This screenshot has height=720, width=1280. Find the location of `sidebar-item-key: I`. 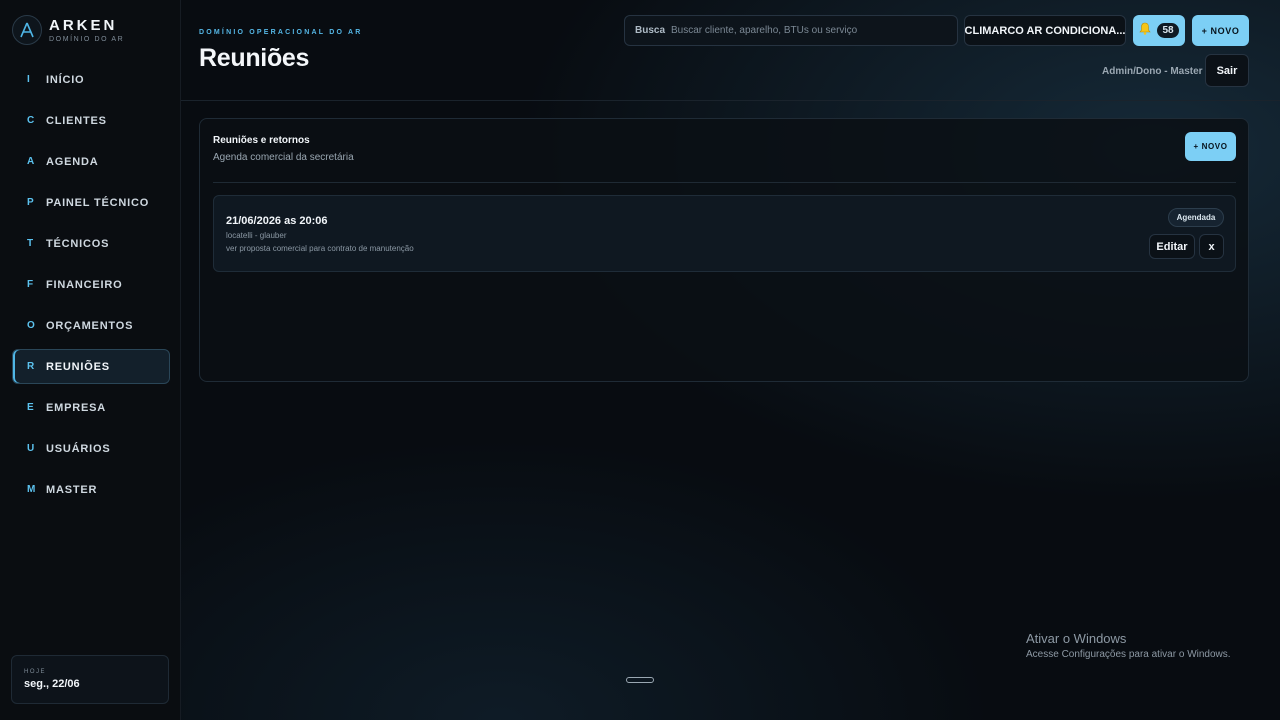

sidebar-item-key: I is located at coordinates (28, 79).